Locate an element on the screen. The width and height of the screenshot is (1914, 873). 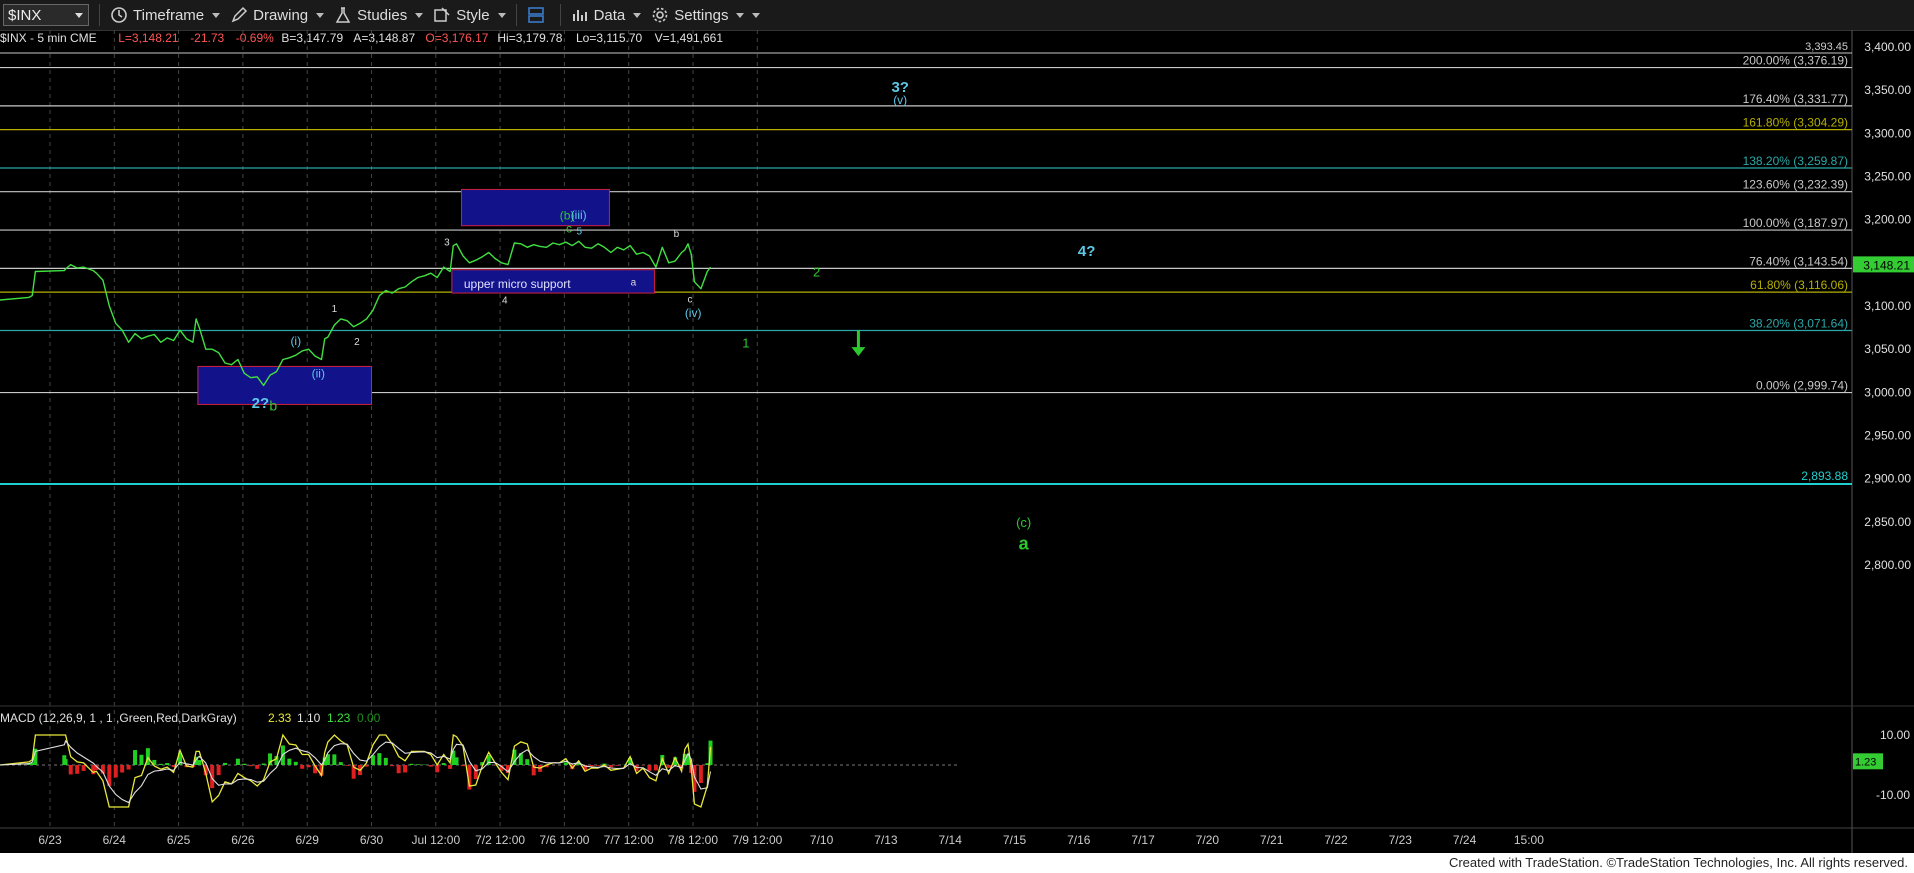
quote-field: -21.73 is located at coordinates (207, 38).